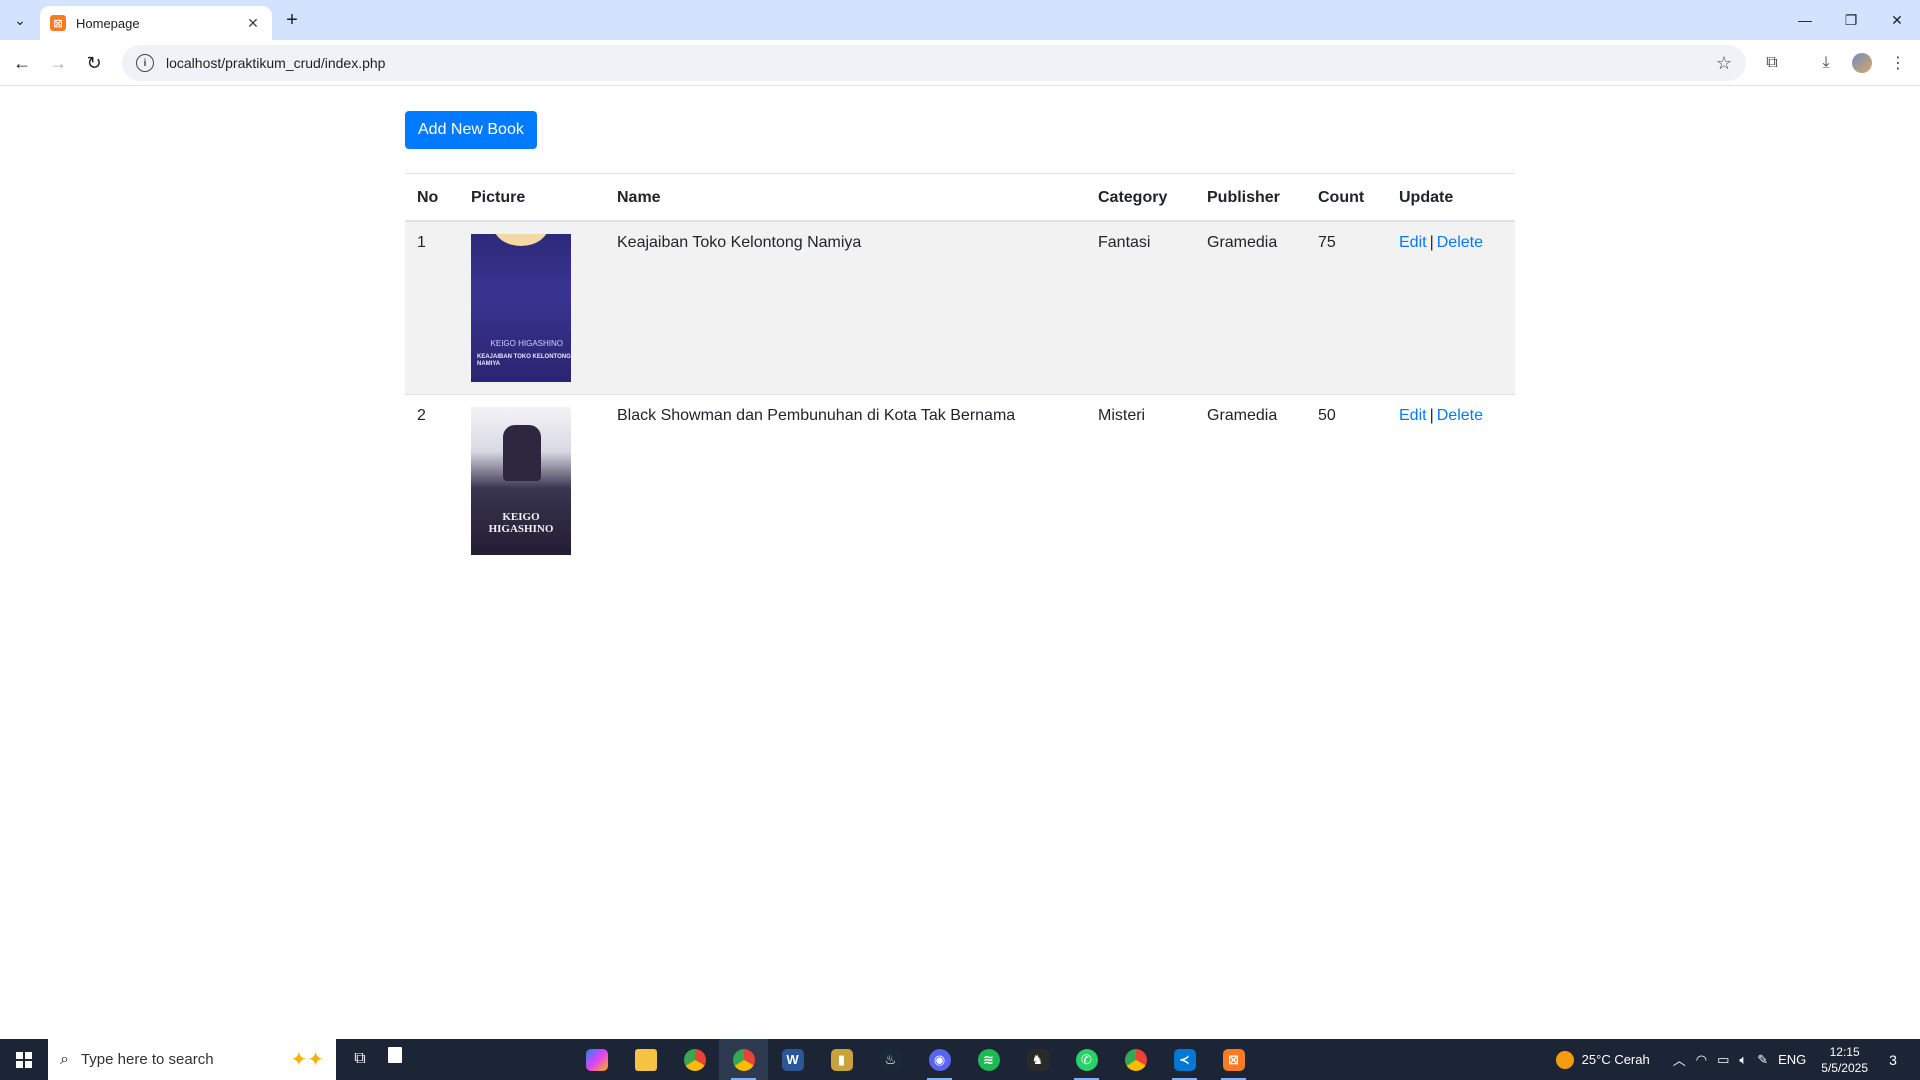 Image resolution: width=1920 pixels, height=1080 pixels. Describe the element at coordinates (532, 197) in the screenshot. I see `header-picture: Picture` at that location.